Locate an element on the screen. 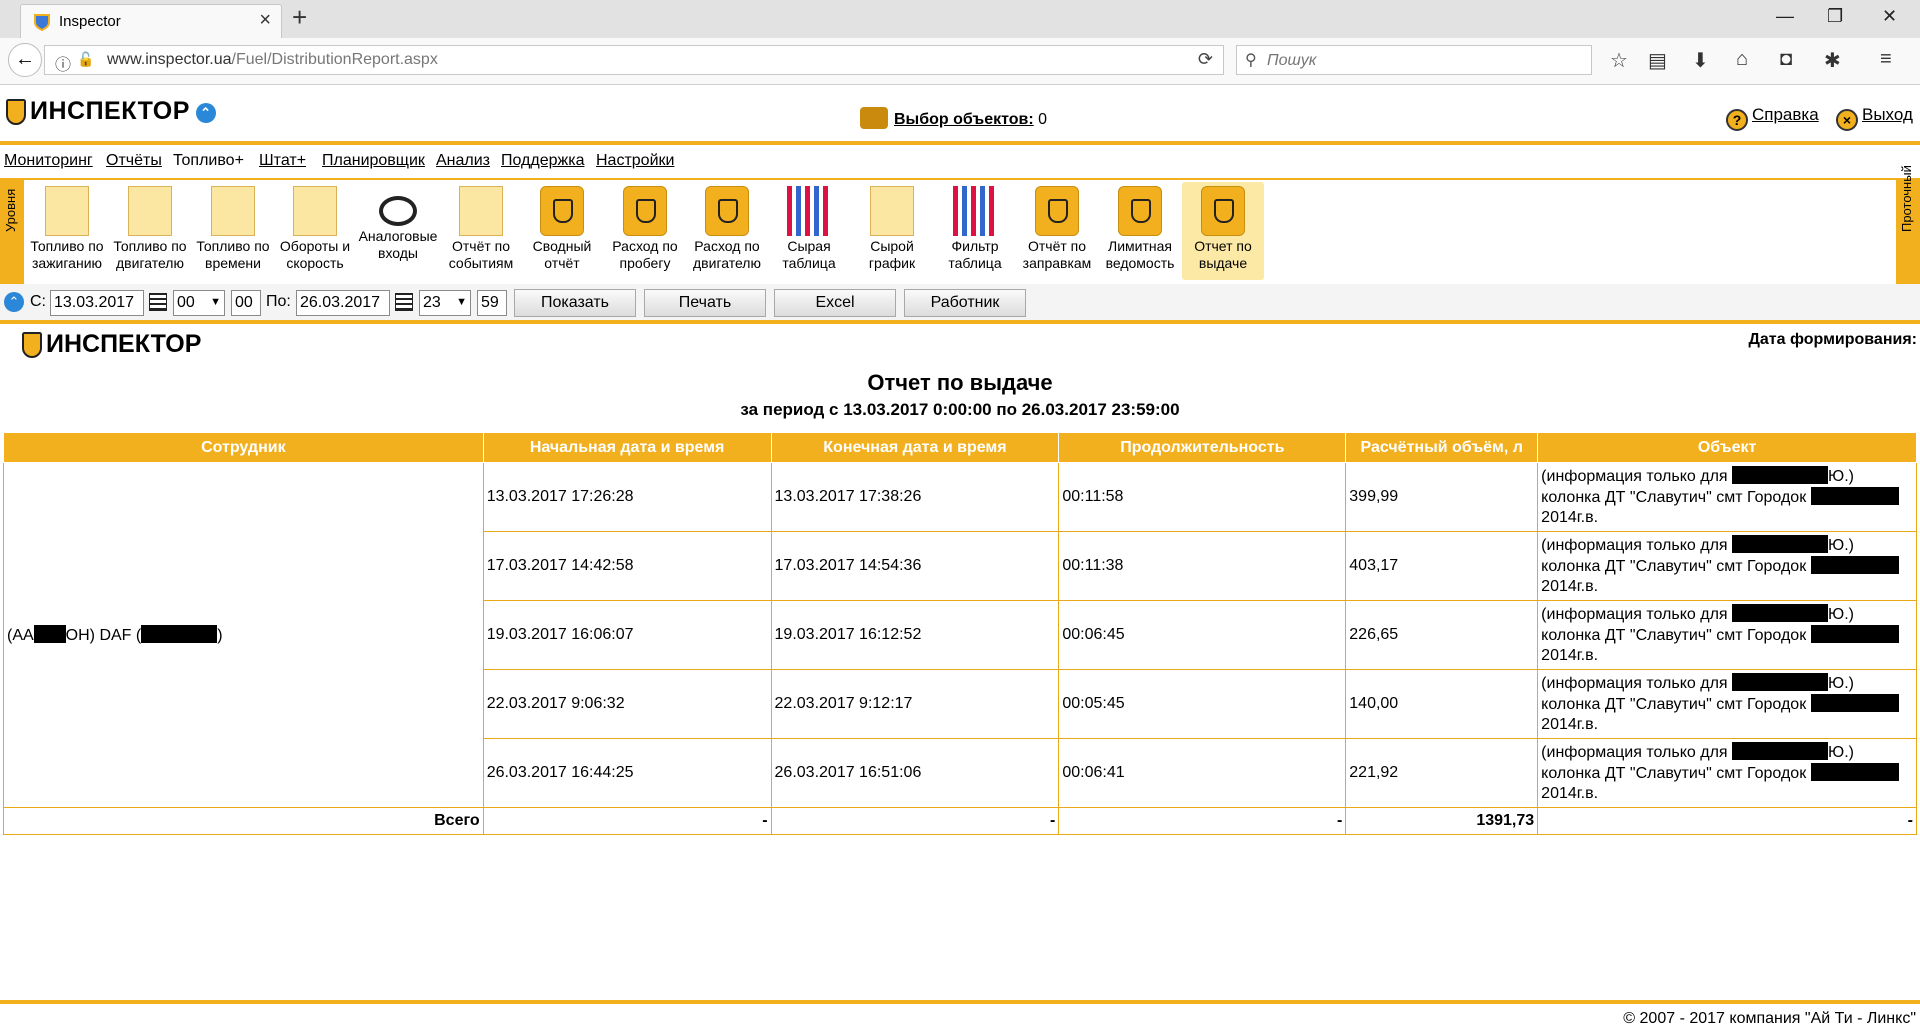  to-date-input: 26.03.2017 is located at coordinates (343, 303).